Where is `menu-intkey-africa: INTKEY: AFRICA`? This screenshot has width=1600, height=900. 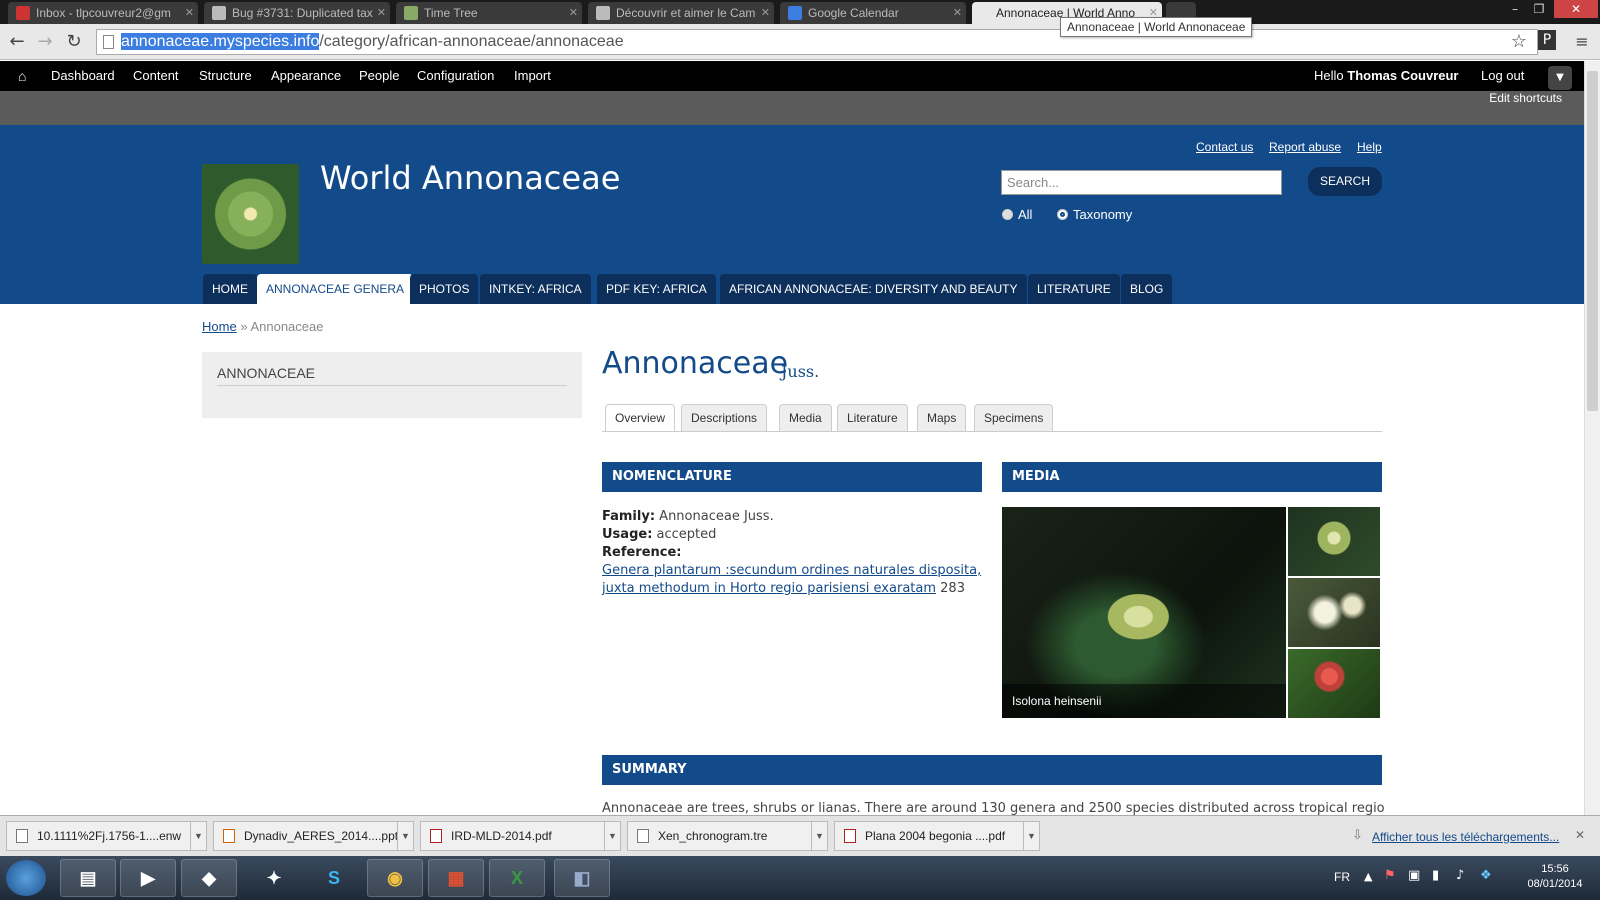
menu-intkey-africa: INTKEY: AFRICA is located at coordinates (535, 289).